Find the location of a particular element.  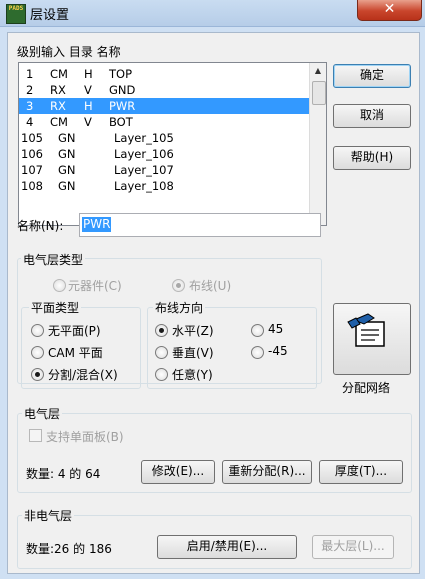

any-direction-radio is located at coordinates (161, 374).